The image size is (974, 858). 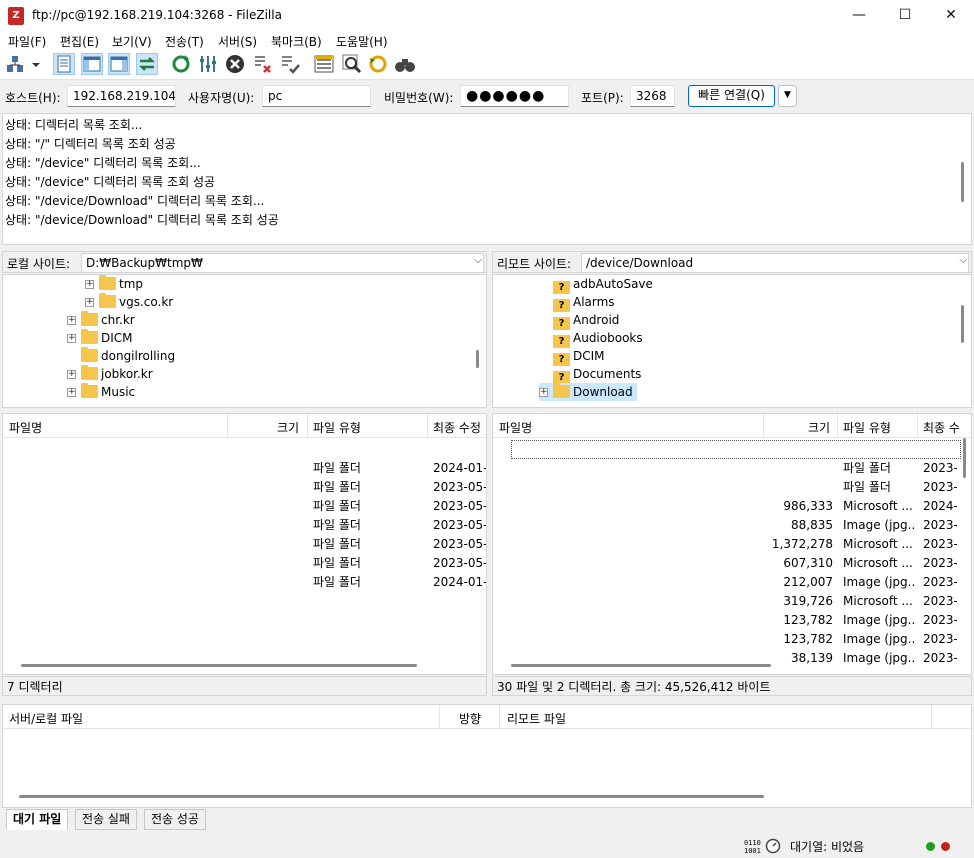 What do you see at coordinates (181, 64) in the screenshot?
I see `refresh-icon` at bounding box center [181, 64].